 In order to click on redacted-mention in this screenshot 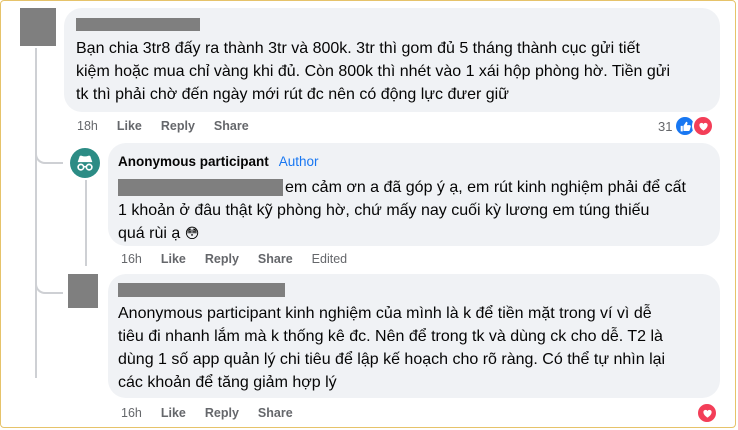, I will do `click(200, 187)`.